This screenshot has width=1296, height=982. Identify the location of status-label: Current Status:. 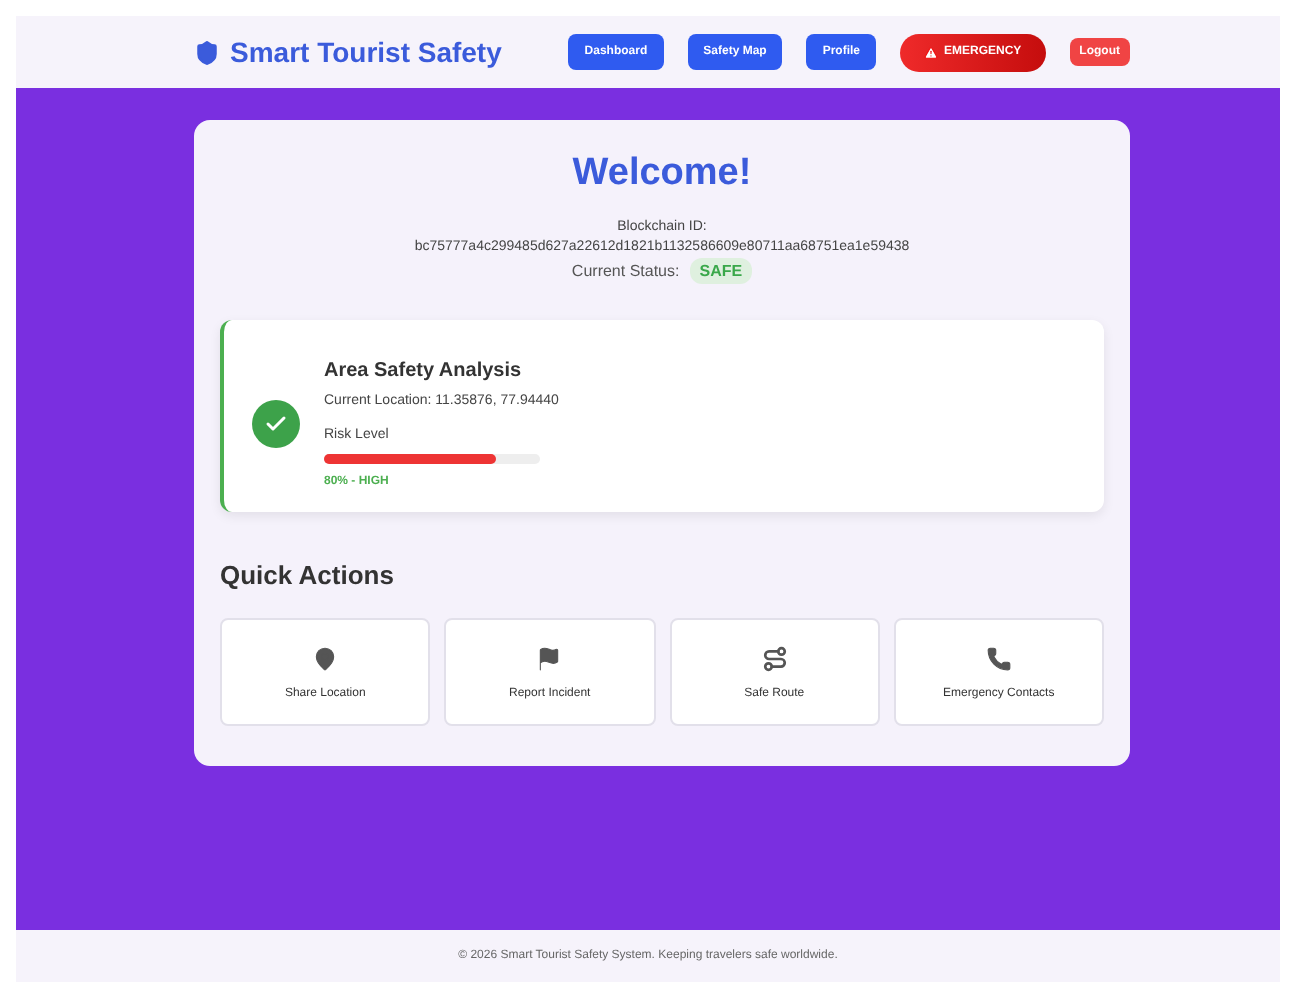
(625, 271).